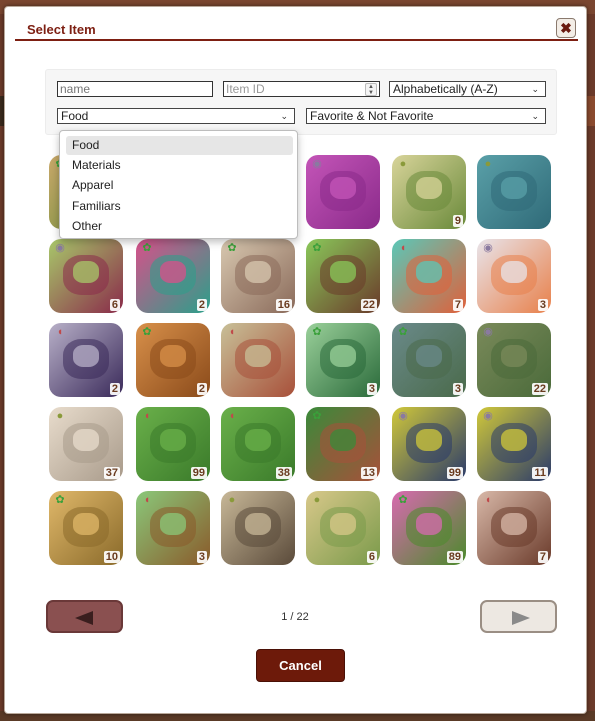 This screenshot has height=721, width=595. What do you see at coordinates (454, 473) in the screenshot?
I see `item-quantity: 99` at bounding box center [454, 473].